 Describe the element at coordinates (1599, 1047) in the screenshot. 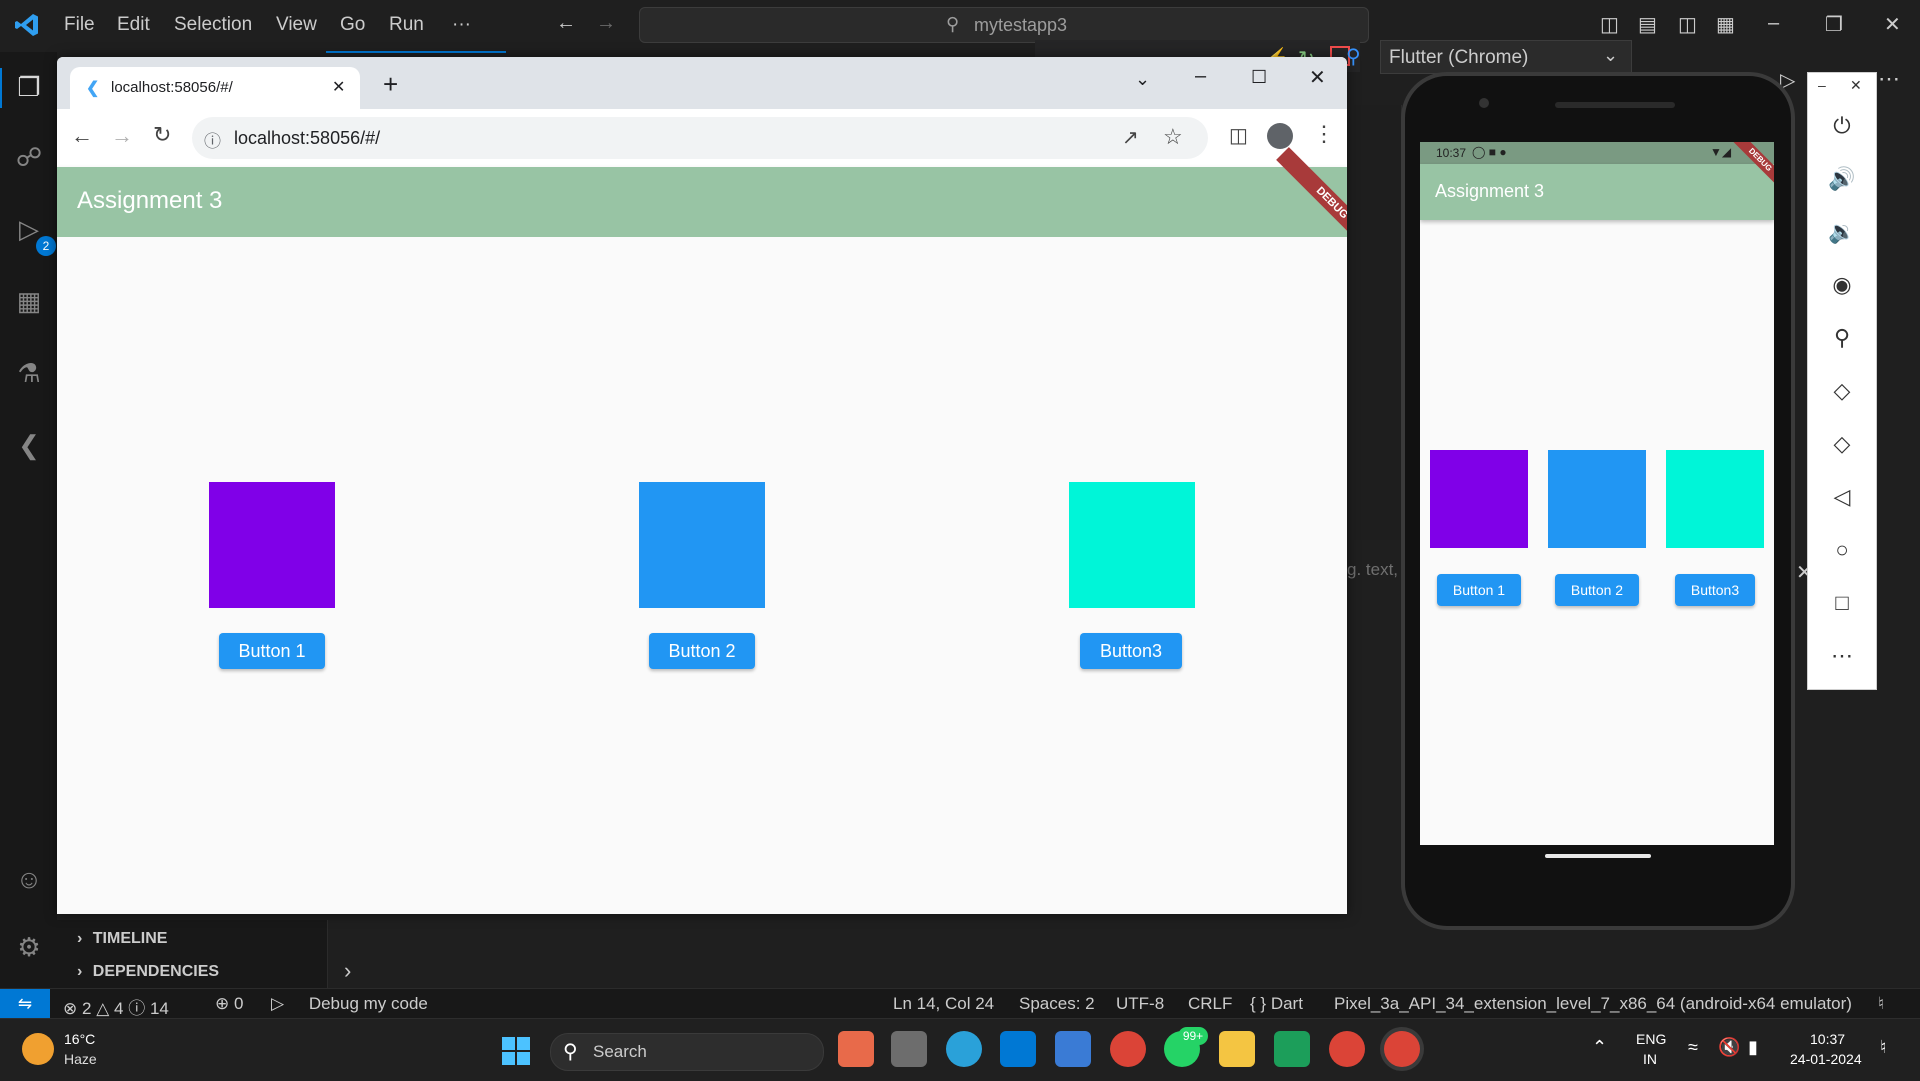

I see `show-hidden-icons-icon: ⌃` at that location.